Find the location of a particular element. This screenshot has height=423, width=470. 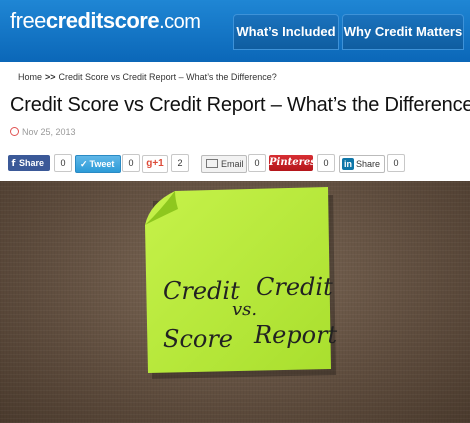

site-logo: freecreditscore.com is located at coordinates (105, 21).